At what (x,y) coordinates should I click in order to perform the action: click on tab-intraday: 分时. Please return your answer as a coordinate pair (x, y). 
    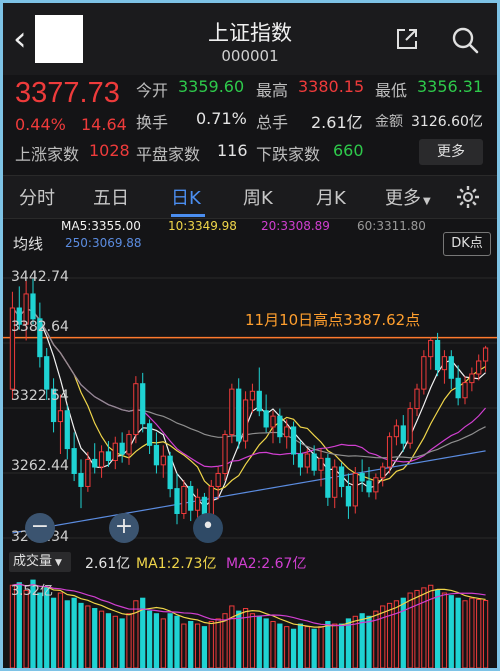
    Looking at the image, I should click on (37, 197).